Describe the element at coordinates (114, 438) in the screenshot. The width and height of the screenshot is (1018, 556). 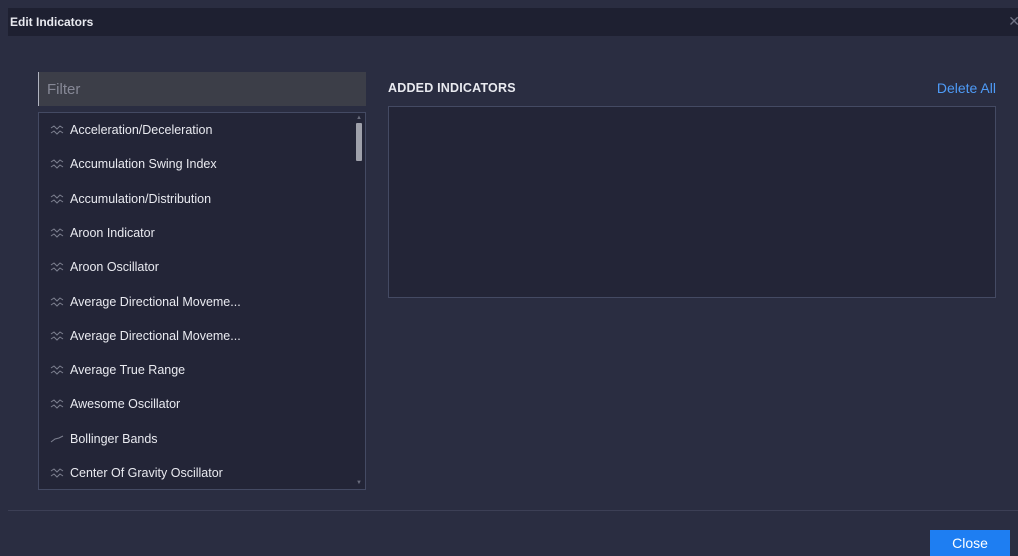
I see `indicator-label: Bollinger Bands` at that location.